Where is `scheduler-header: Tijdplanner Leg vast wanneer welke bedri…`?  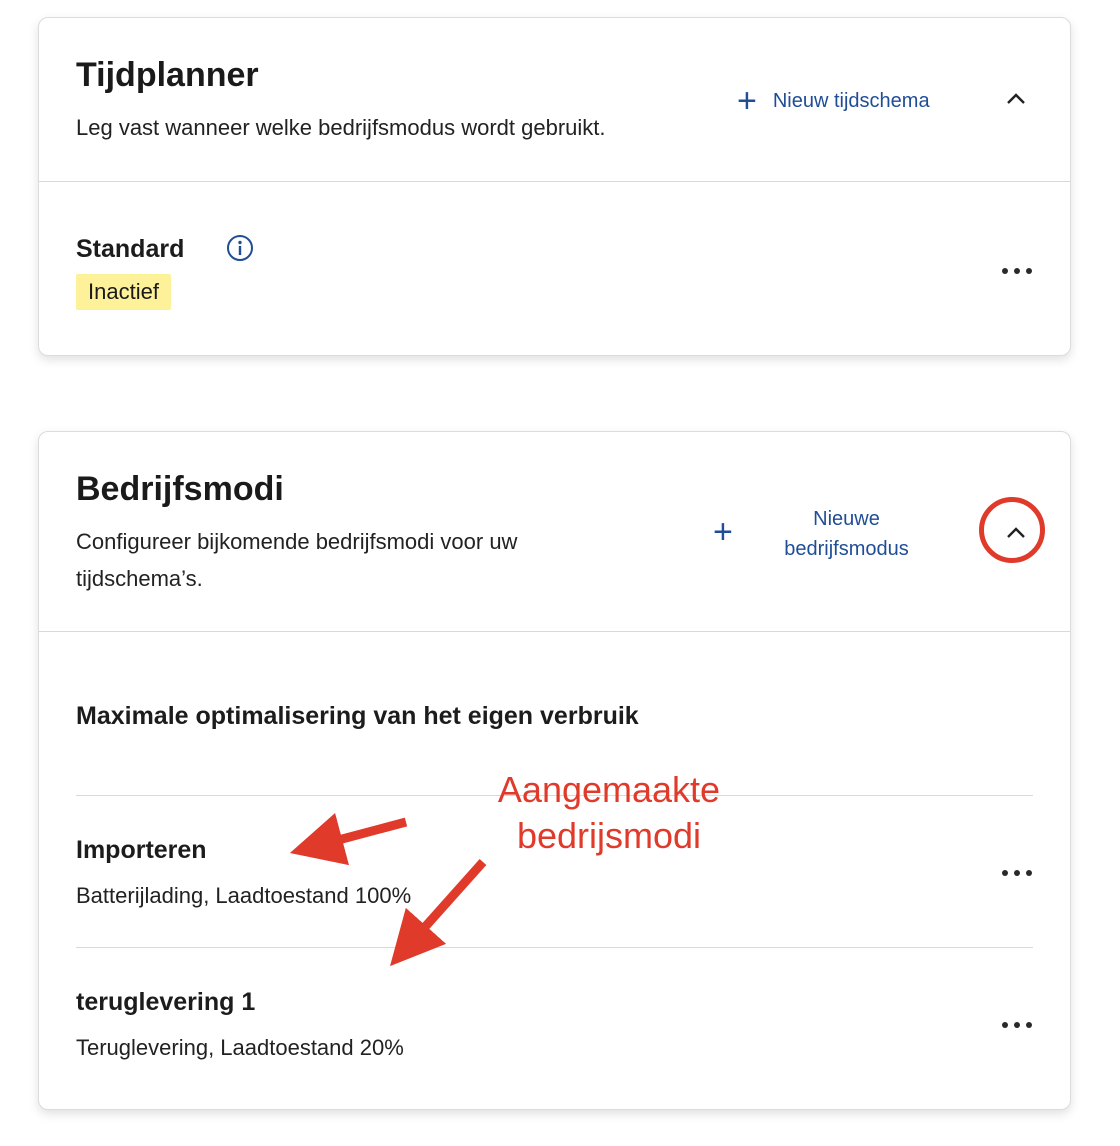 scheduler-header: Tijdplanner Leg vast wanneer welke bedri… is located at coordinates (554, 100).